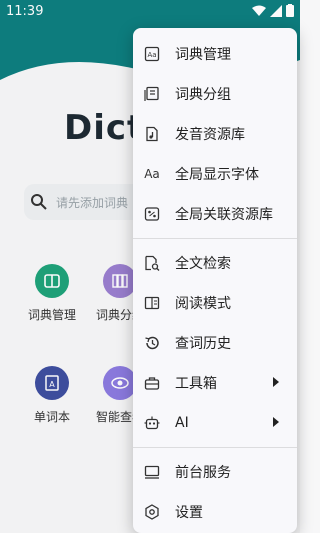 This screenshot has width=320, height=533. Describe the element at coordinates (152, 174) in the screenshot. I see `font-icon: Aa` at that location.